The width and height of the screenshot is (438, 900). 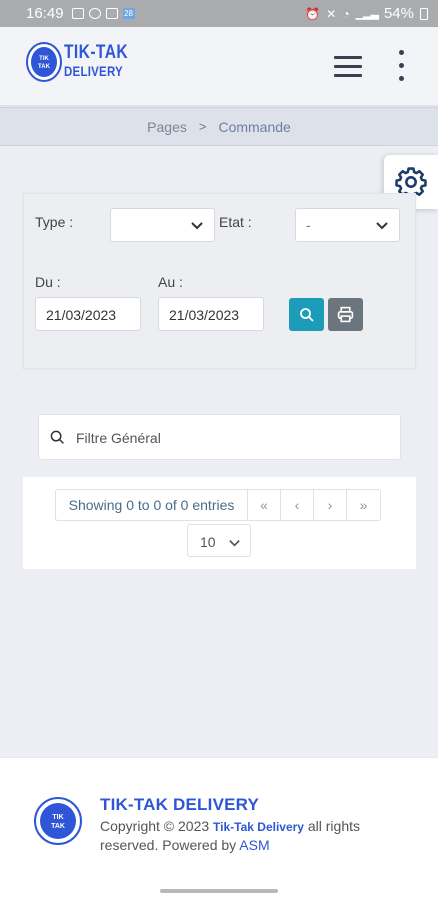 I want to click on status-bar: 16:49 28 ⏰ ✕ ◔ ▁▂▃ 54%, so click(x=219, y=13).